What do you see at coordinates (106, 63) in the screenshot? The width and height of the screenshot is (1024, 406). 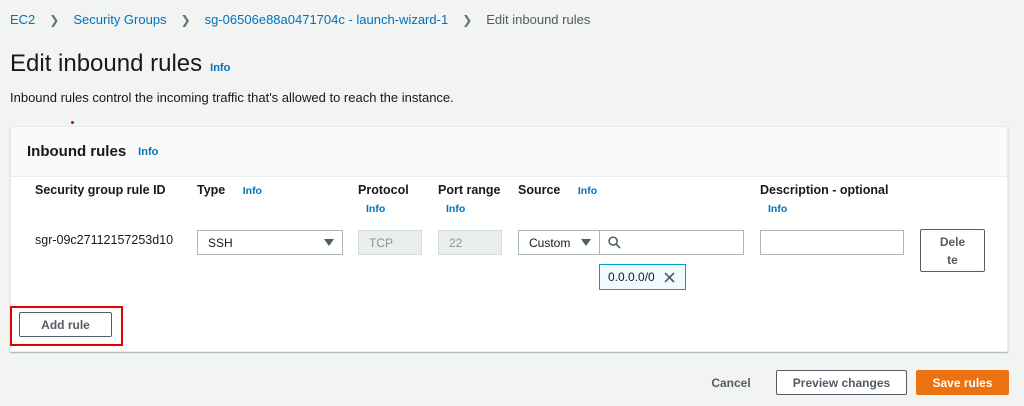 I see `page-title: Edit inbound rules` at bounding box center [106, 63].